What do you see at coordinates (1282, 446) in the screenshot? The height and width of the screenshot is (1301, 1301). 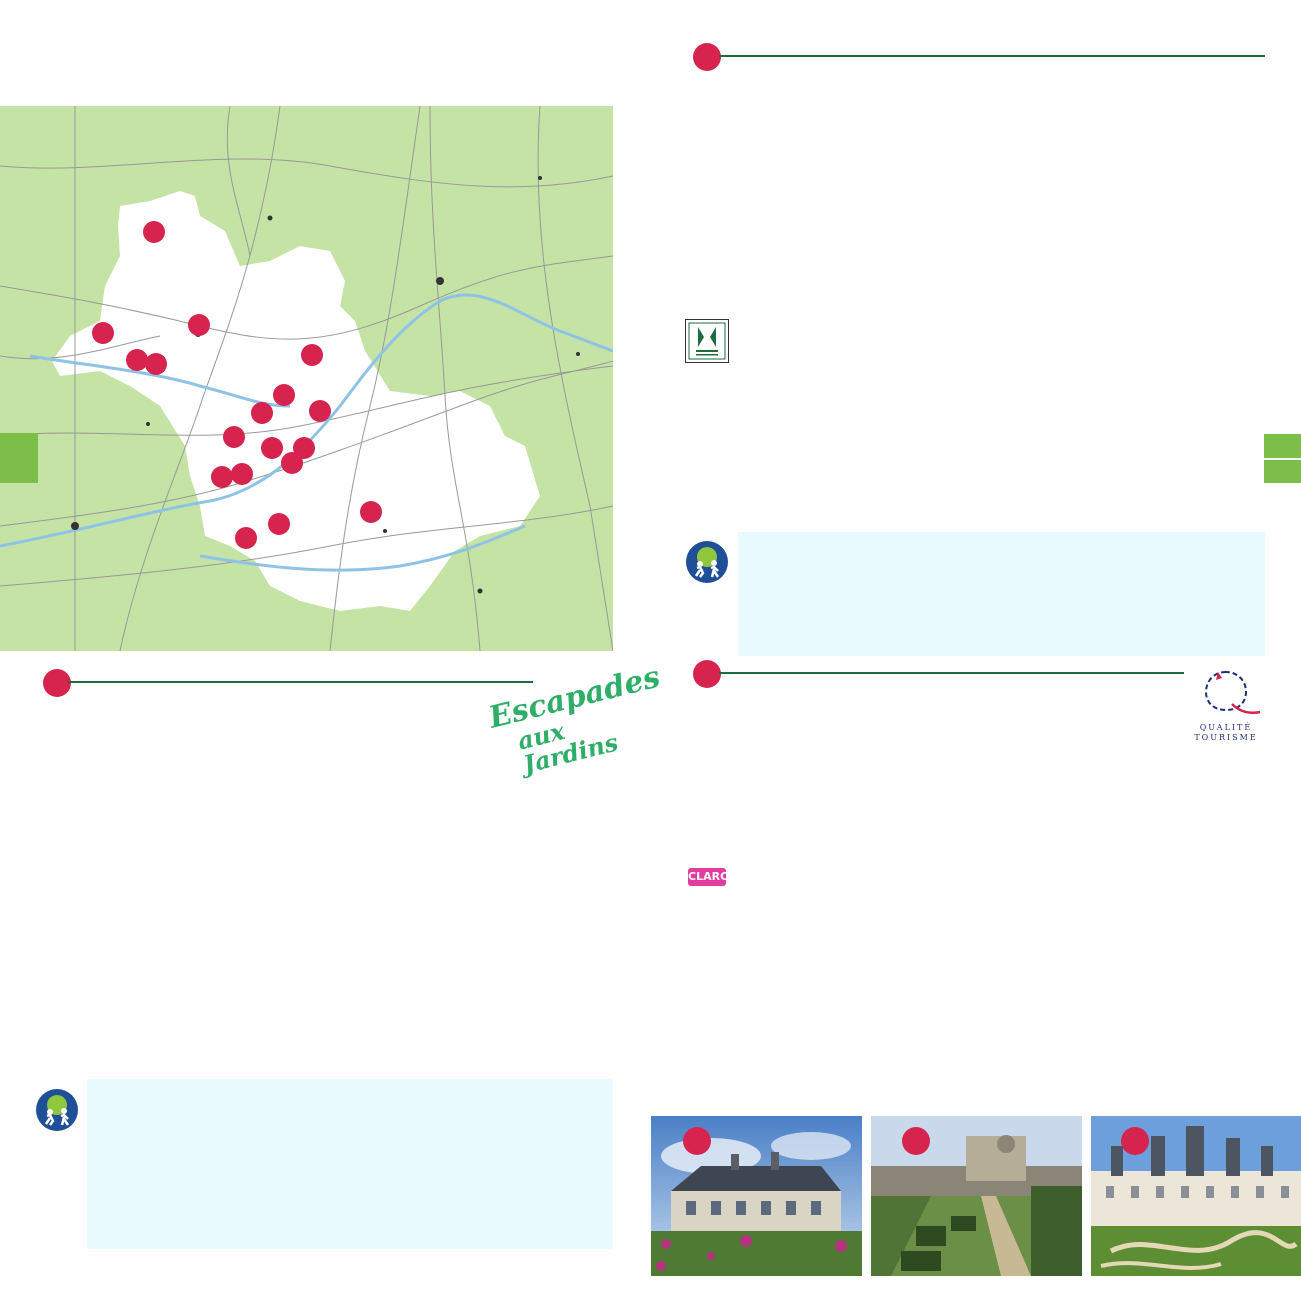 I see `side-tab-right-top` at bounding box center [1282, 446].